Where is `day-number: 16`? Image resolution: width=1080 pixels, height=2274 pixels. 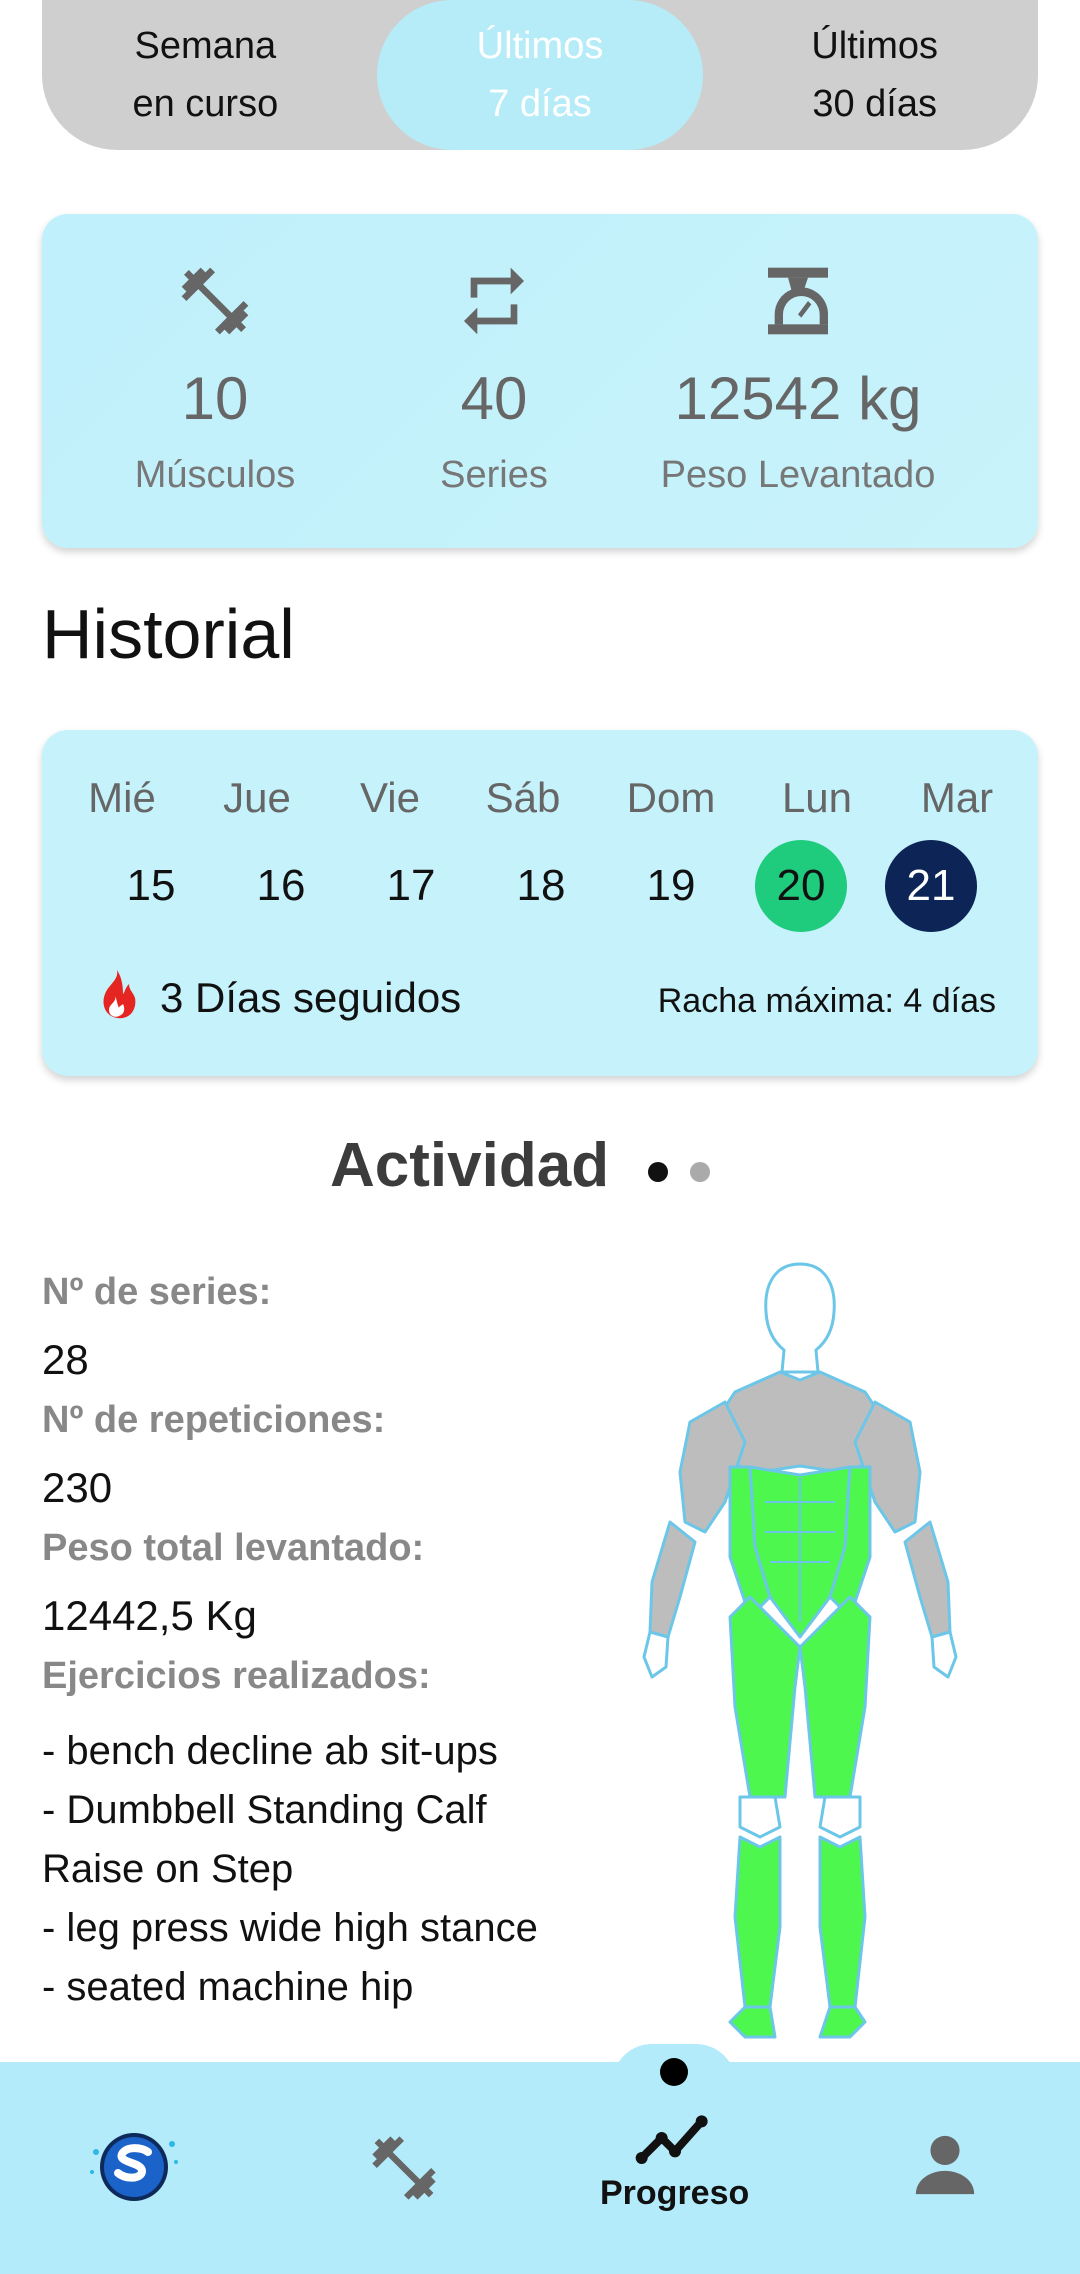 day-number: 16 is located at coordinates (281, 886).